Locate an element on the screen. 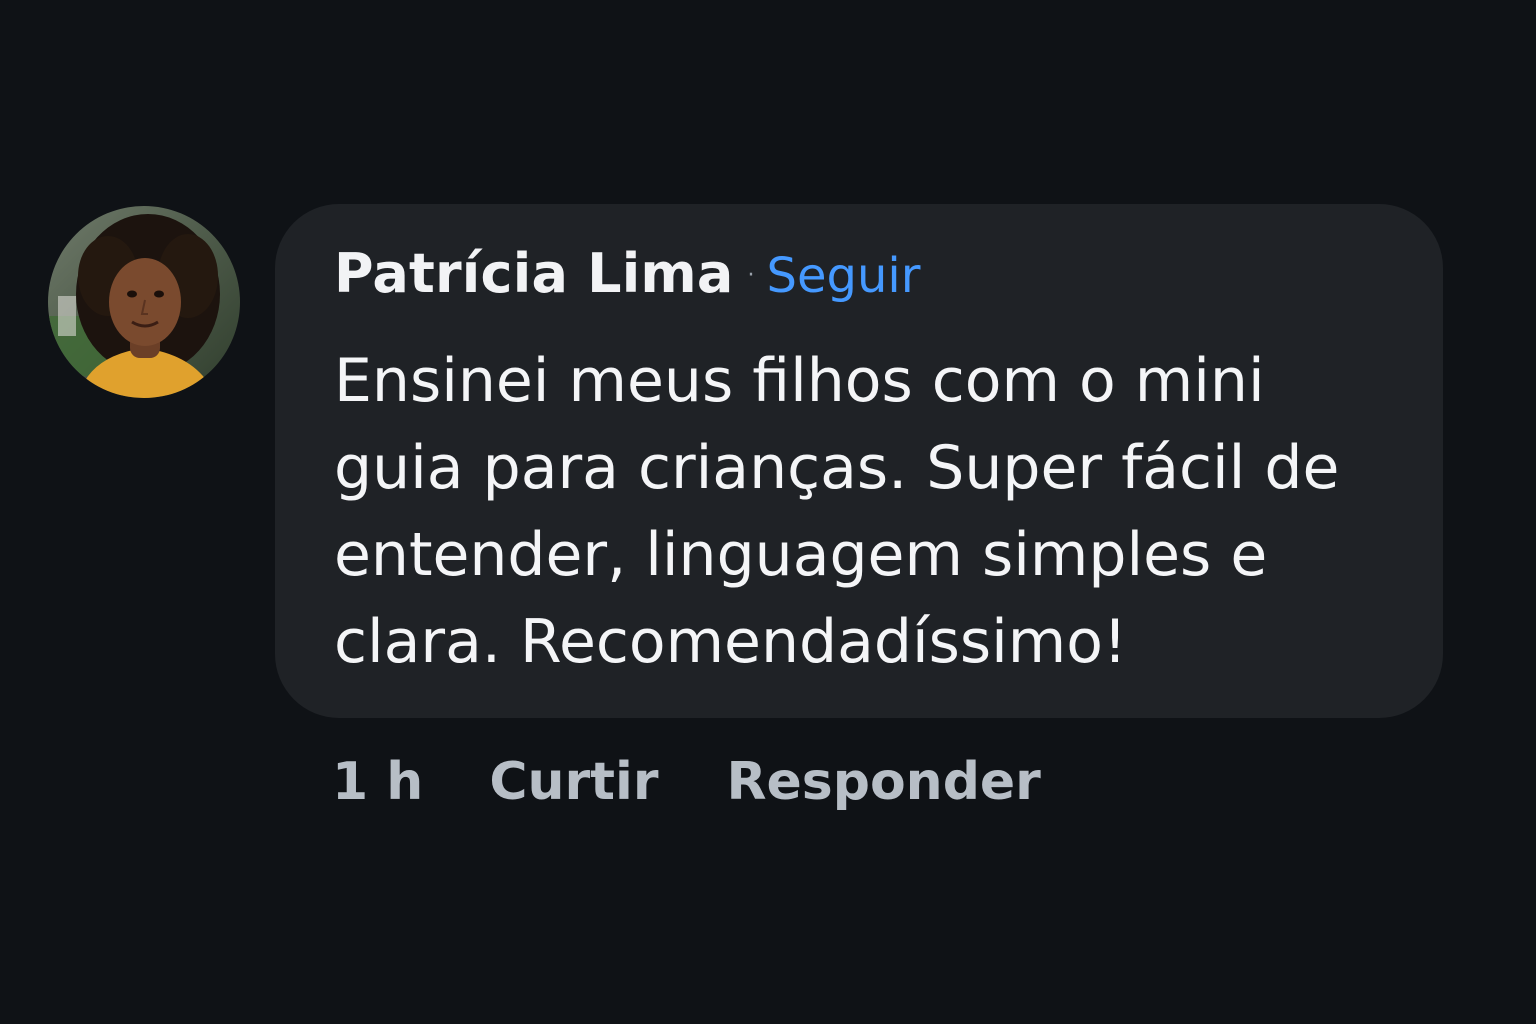 The height and width of the screenshot is (1024, 1536). reply-button: Responder is located at coordinates (883, 782).